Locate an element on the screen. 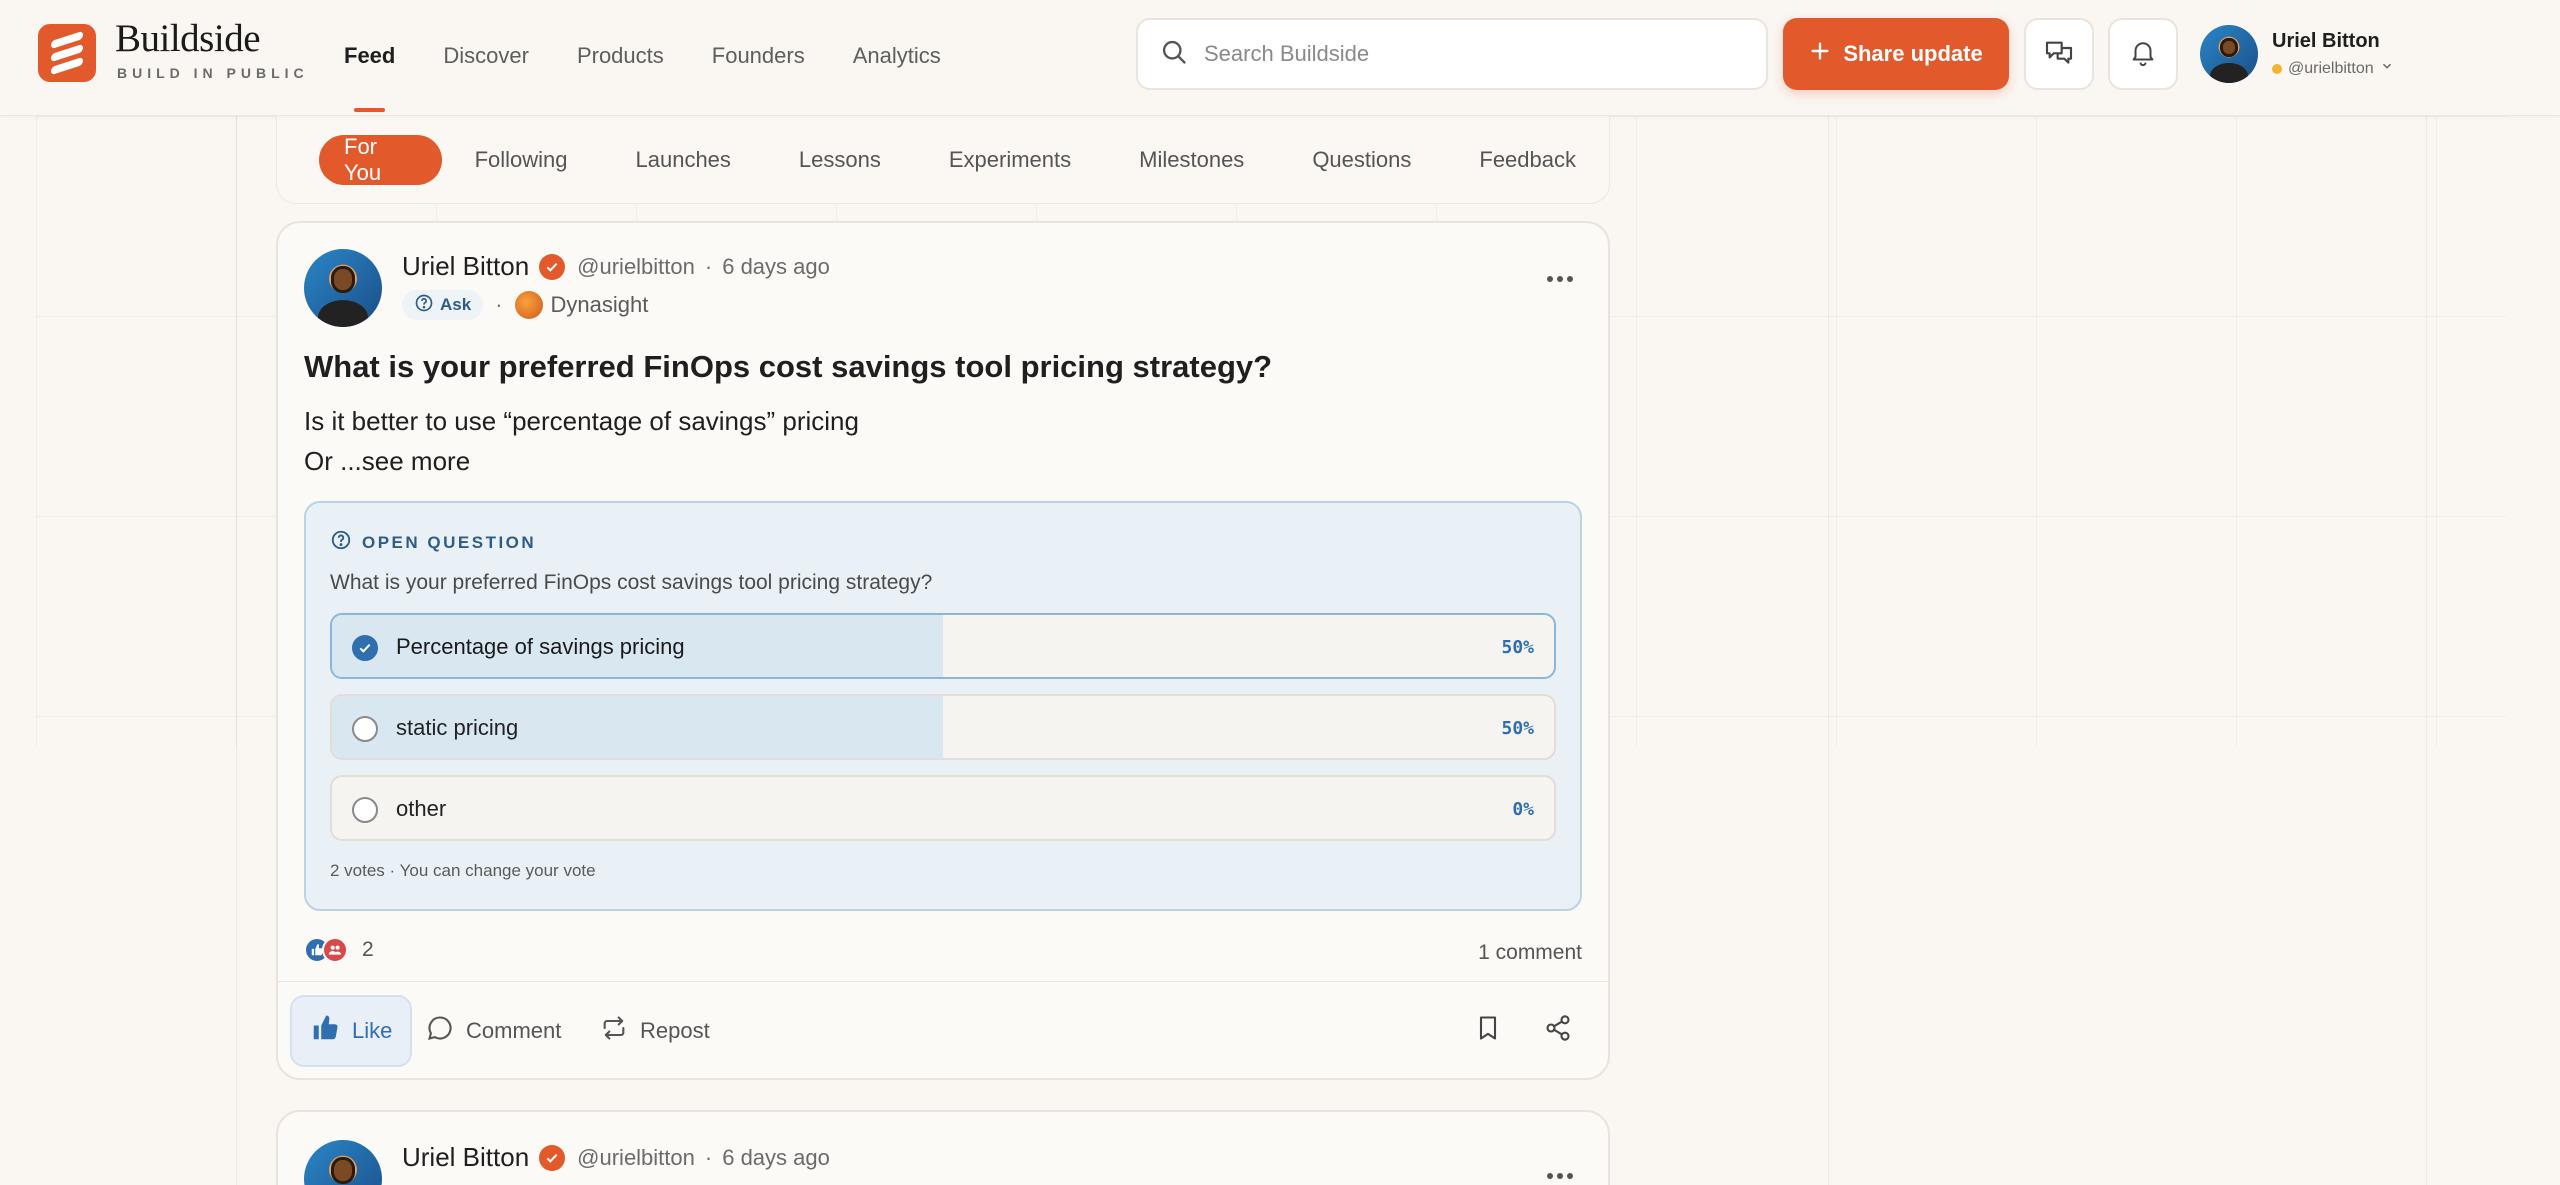 This screenshot has width=2560, height=1185. filter-questions: Questions is located at coordinates (1361, 160).